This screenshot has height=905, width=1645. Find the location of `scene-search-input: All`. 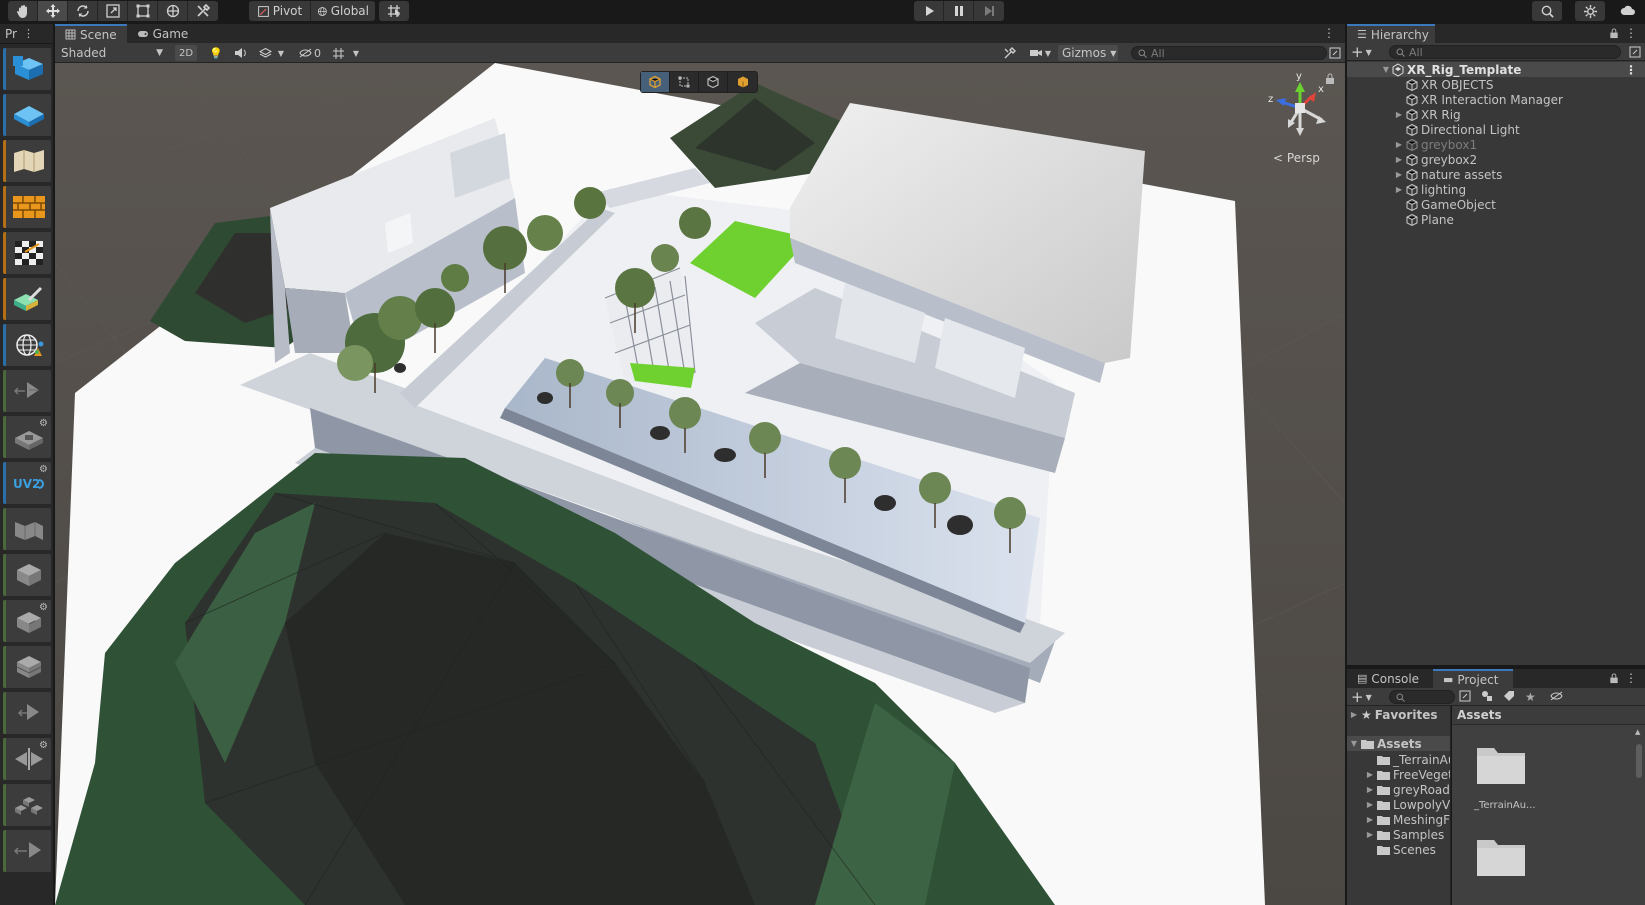

scene-search-input: All is located at coordinates (1229, 53).